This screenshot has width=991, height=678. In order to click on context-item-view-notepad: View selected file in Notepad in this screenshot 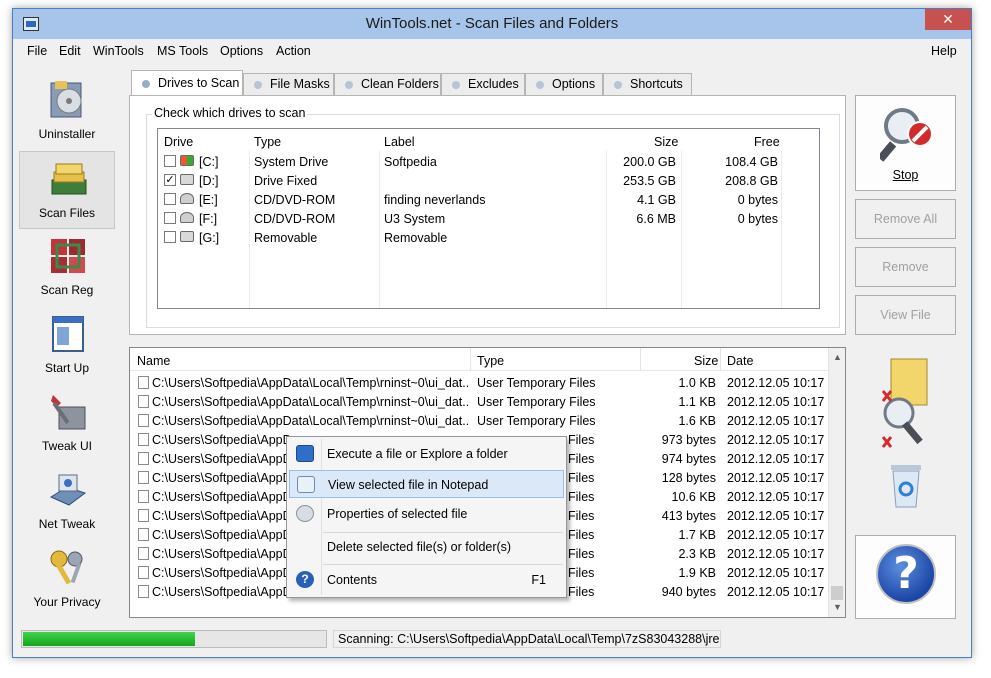, I will do `click(426, 484)`.